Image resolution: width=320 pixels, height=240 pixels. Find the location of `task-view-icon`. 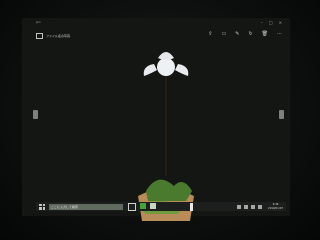

task-view-icon is located at coordinates (132, 206).